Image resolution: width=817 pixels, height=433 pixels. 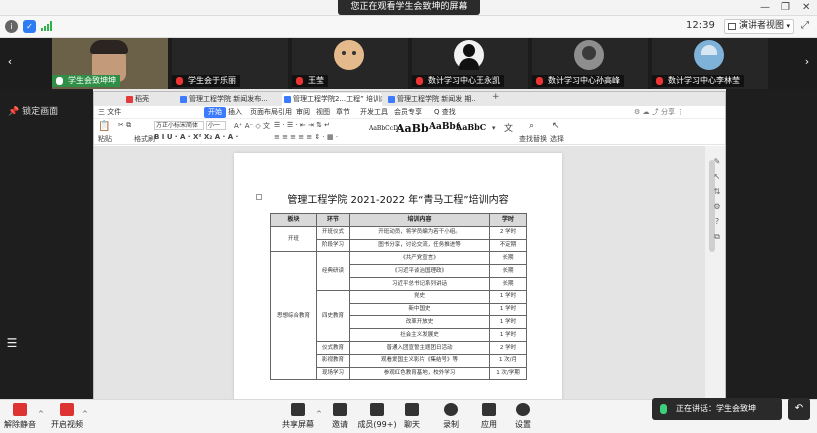 I want to click on lock-view-button: 📌 锁定画面, so click(x=33, y=110).